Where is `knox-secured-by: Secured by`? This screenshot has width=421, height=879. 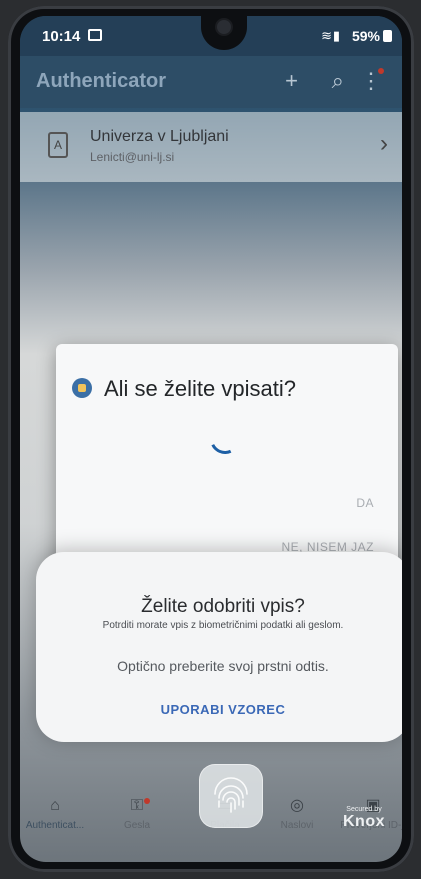
knox-secured-by: Secured by is located at coordinates (364, 809).